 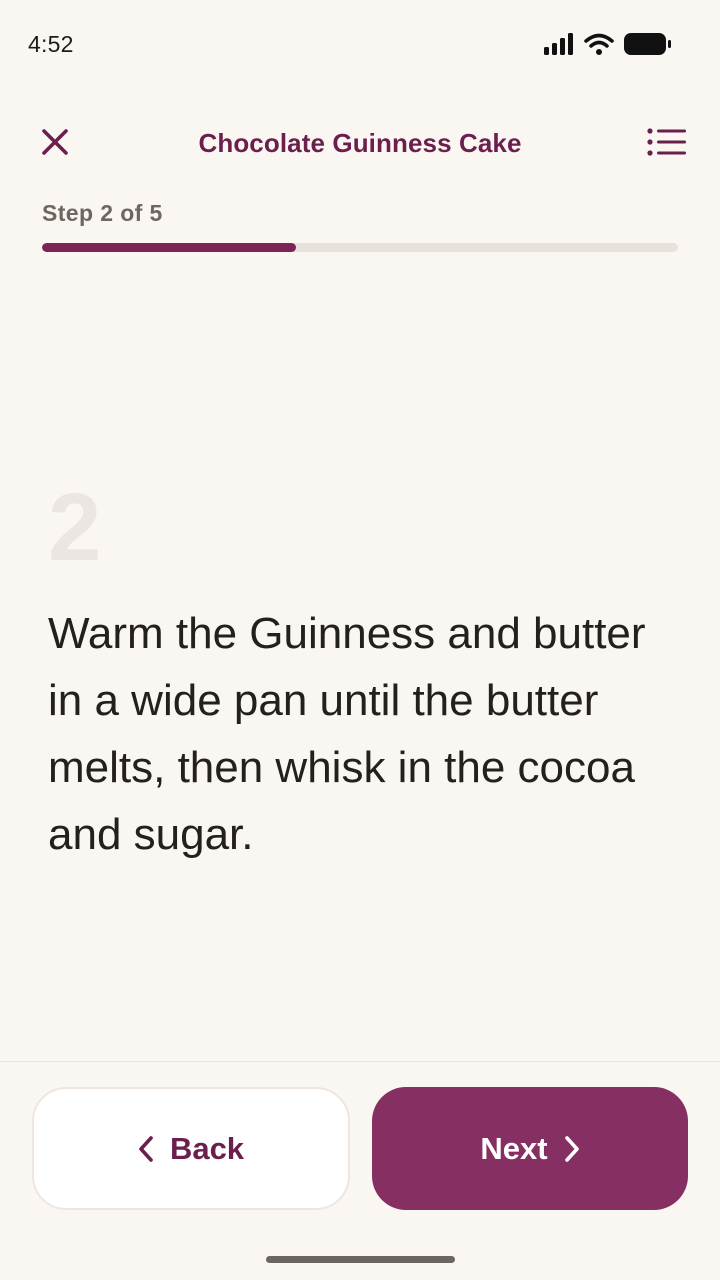 I want to click on home-indicator, so click(x=360, y=1259).